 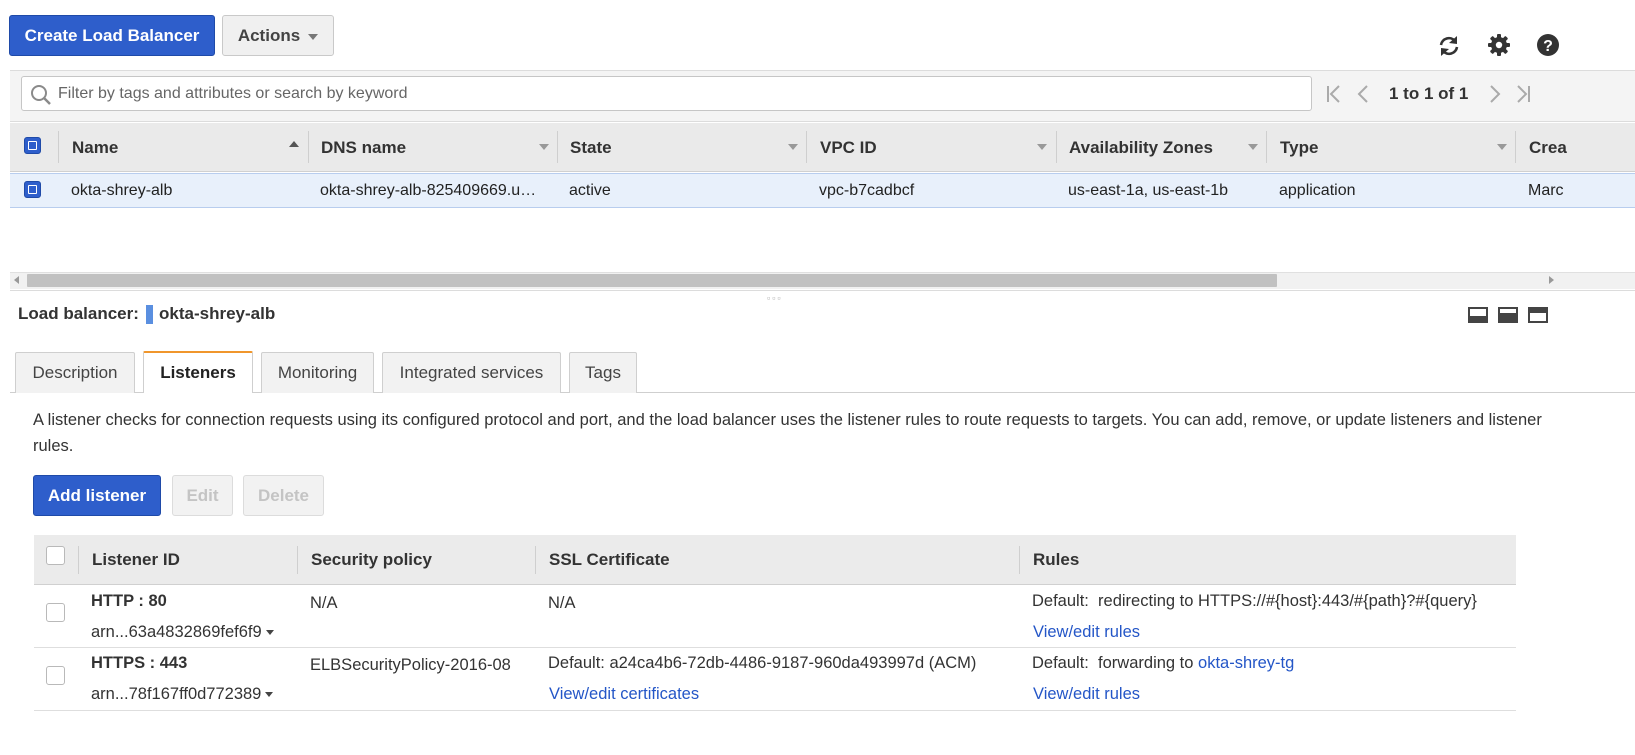 What do you see at coordinates (55, 555) in the screenshot?
I see `listeners-select-all-checkbox` at bounding box center [55, 555].